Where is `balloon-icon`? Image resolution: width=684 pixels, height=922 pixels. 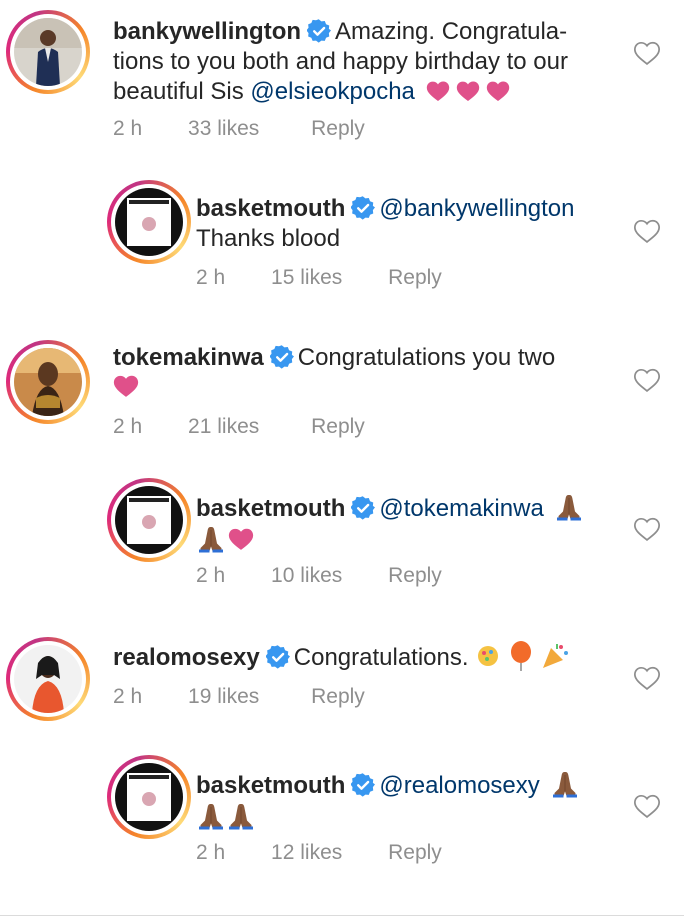 balloon-icon is located at coordinates (524, 656).